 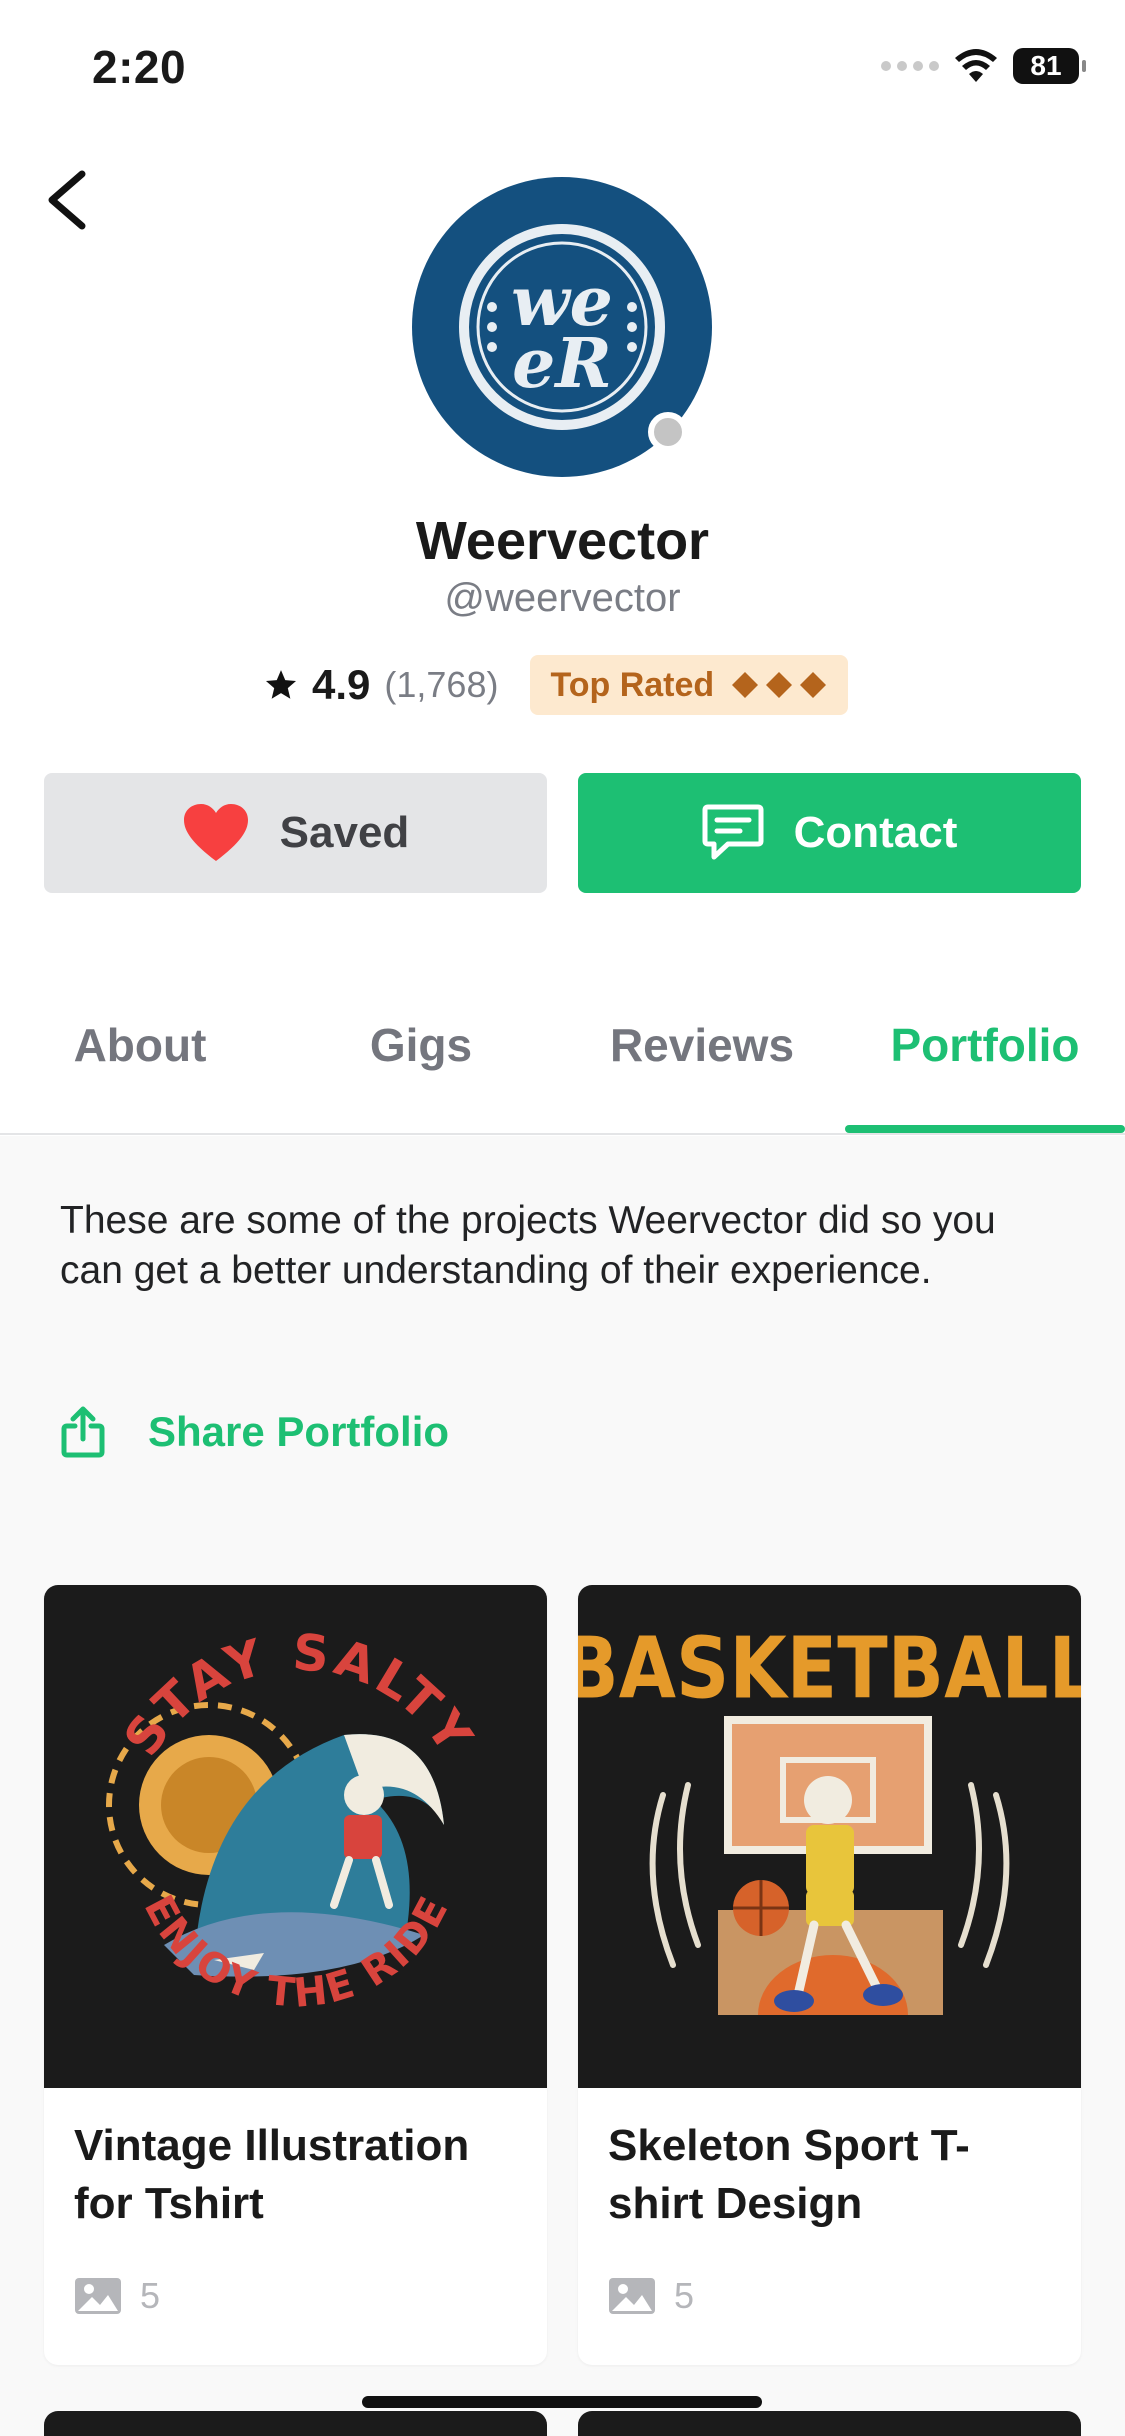 I want to click on surfing-skeleton-shark-artwork: STAY SALTY ENJOY THE RIDE, so click(x=295, y=1820).